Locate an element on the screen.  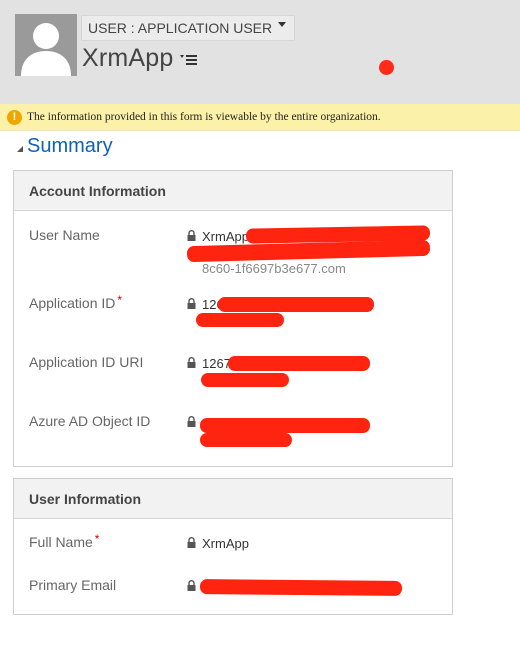
summary-title: Summary is located at coordinates (70, 145).